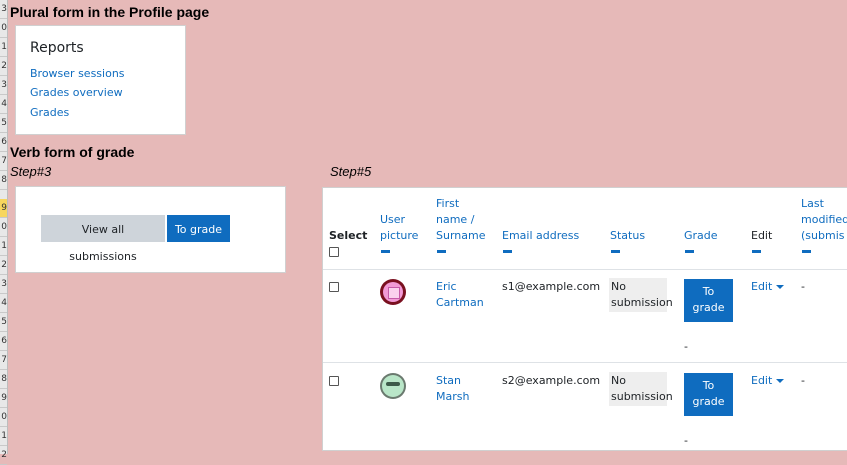  I want to click on select-column-header: Select, so click(348, 235).